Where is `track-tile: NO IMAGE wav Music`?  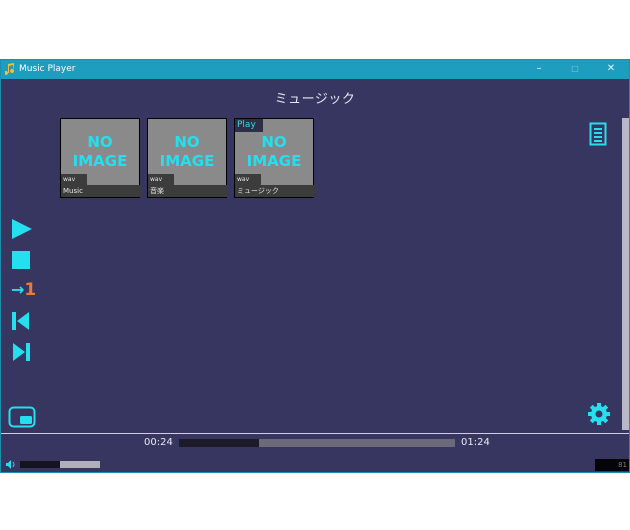 track-tile: NO IMAGE wav Music is located at coordinates (100, 158).